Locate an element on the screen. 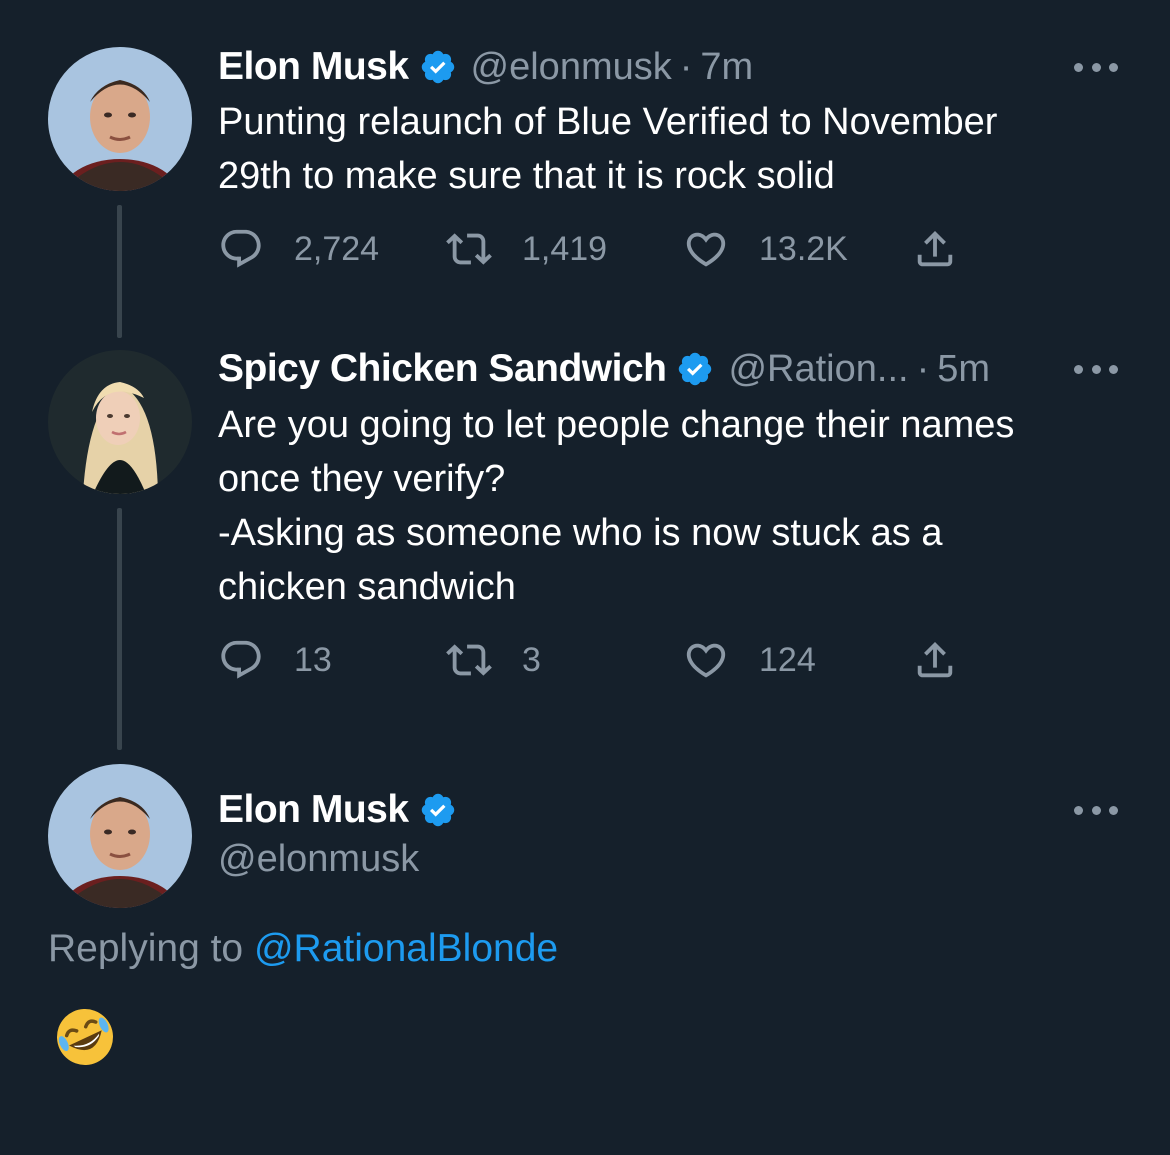 This screenshot has height=1155, width=1170. like-button: 13.2K is located at coordinates (765, 249).